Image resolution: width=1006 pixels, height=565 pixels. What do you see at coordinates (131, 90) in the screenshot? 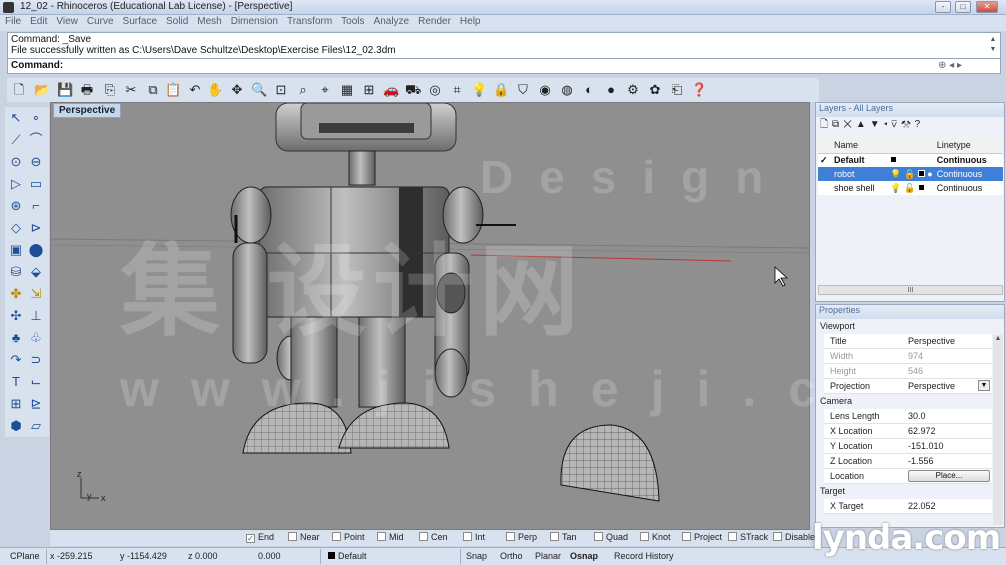
I see `cut-icon: ✂` at bounding box center [131, 90].